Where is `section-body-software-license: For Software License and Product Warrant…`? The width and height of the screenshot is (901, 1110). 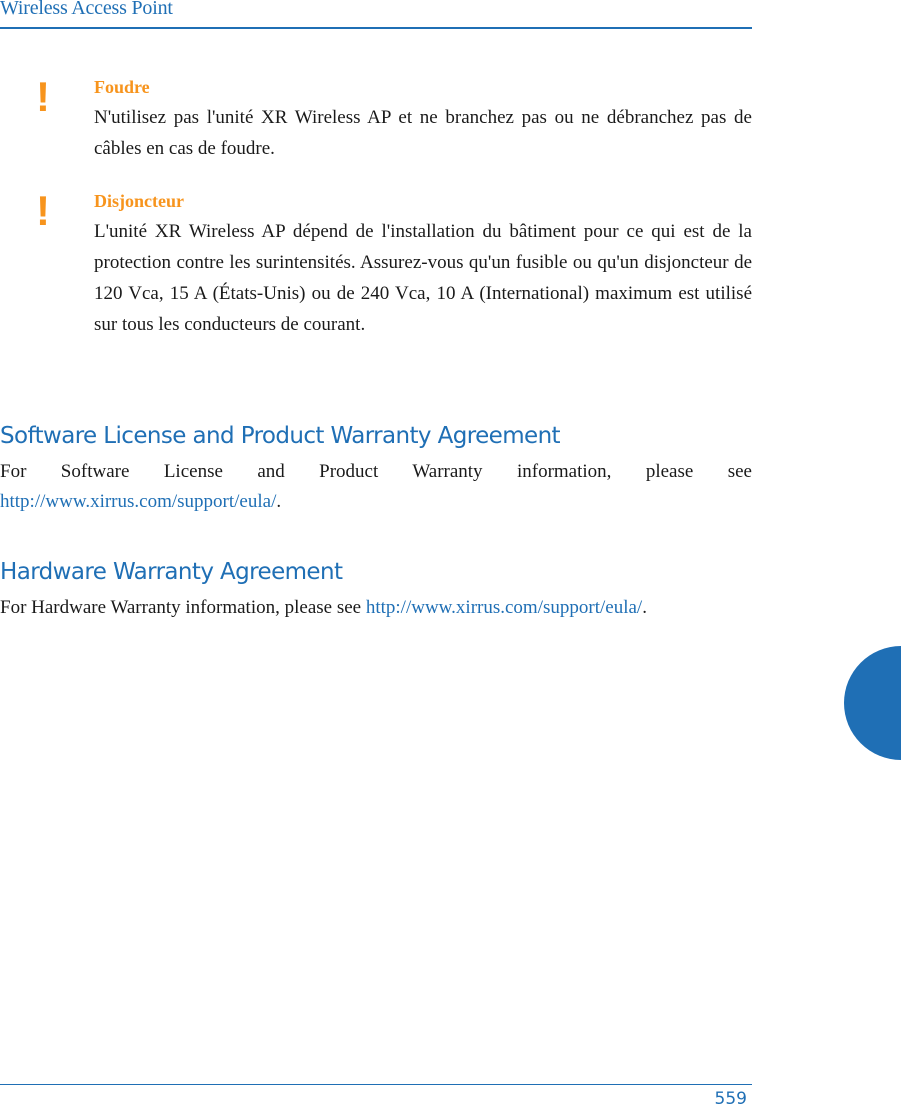
section-body-software-license: For Software License and Product Warrant… is located at coordinates (376, 487).